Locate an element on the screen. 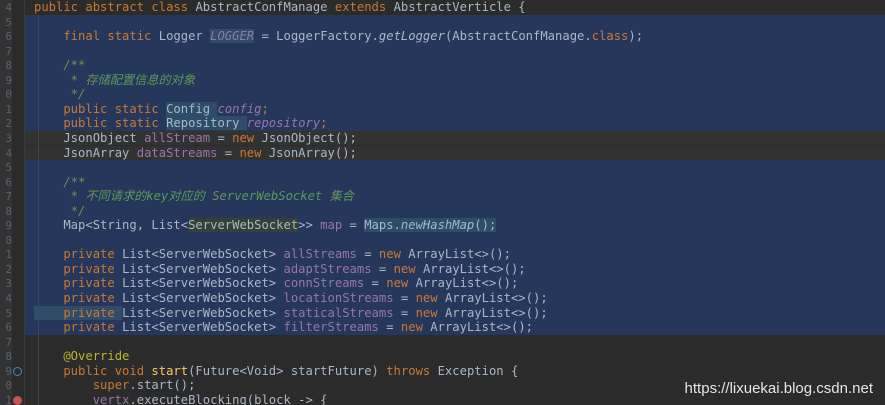  line-gutter: 4567890123456789012345678901 is located at coordinates (6, 202).